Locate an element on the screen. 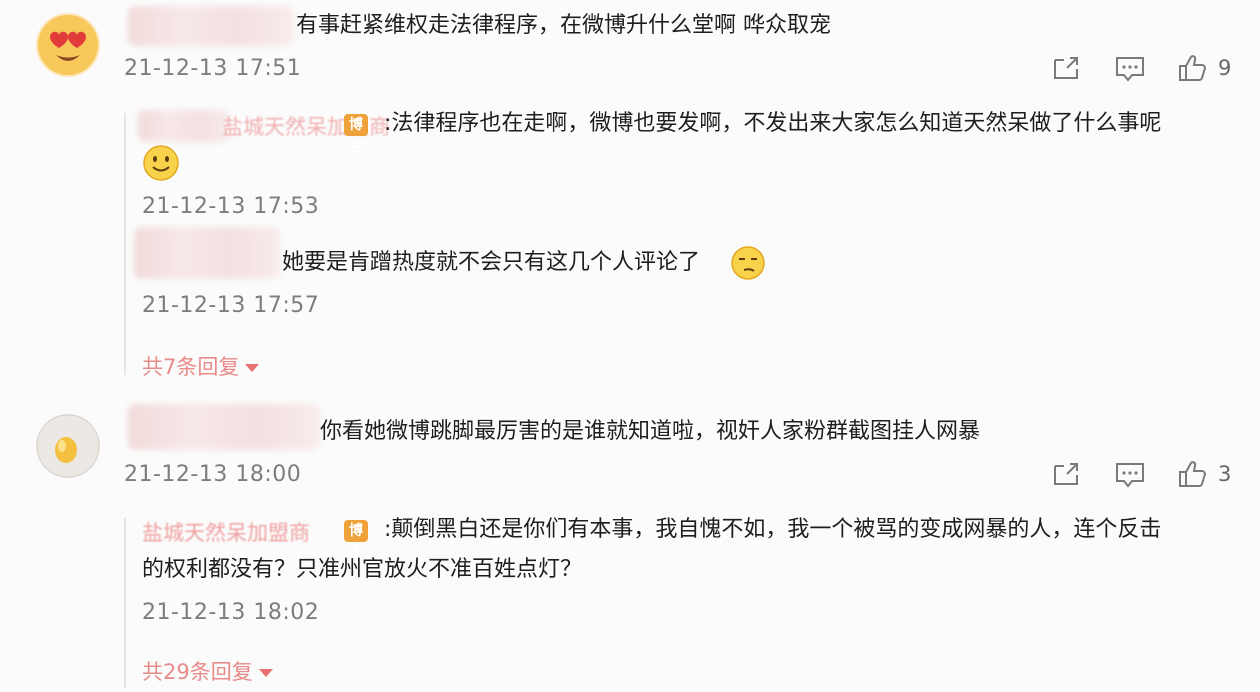  reply-text: :法律程序也在走啊，微博也要发啊，不发出来大家怎么知道天然呆做了什么事呢 is located at coordinates (773, 123).